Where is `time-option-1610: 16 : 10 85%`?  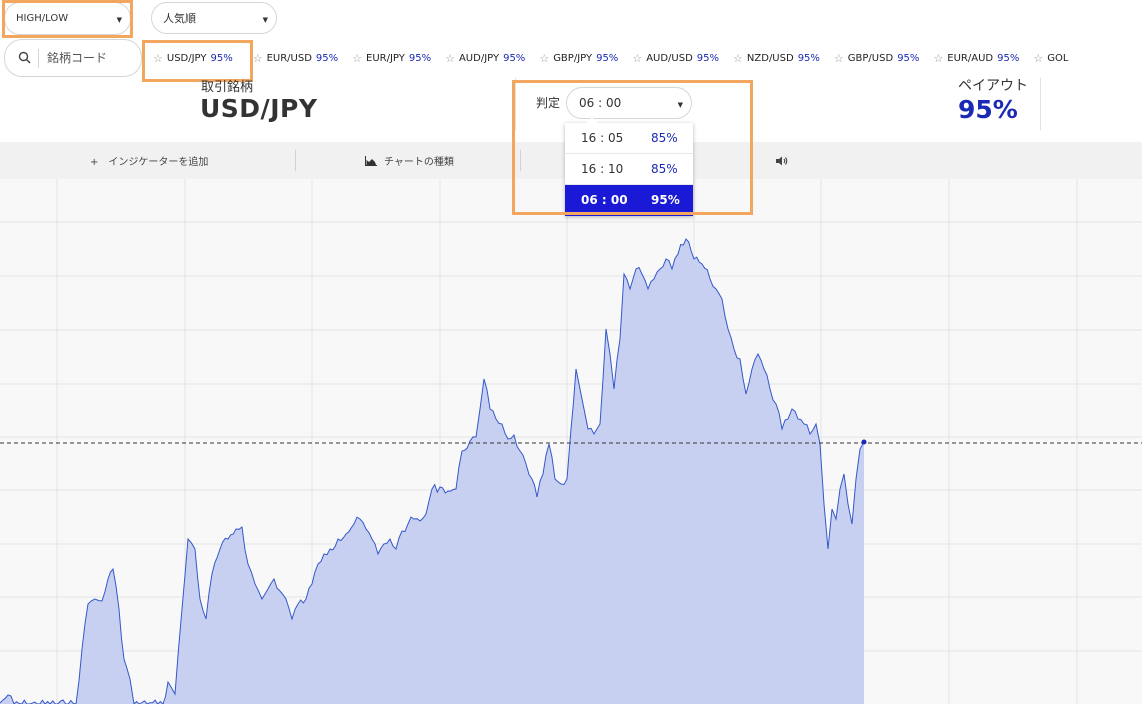
time-option-1610: 16 : 10 85% is located at coordinates (629, 169).